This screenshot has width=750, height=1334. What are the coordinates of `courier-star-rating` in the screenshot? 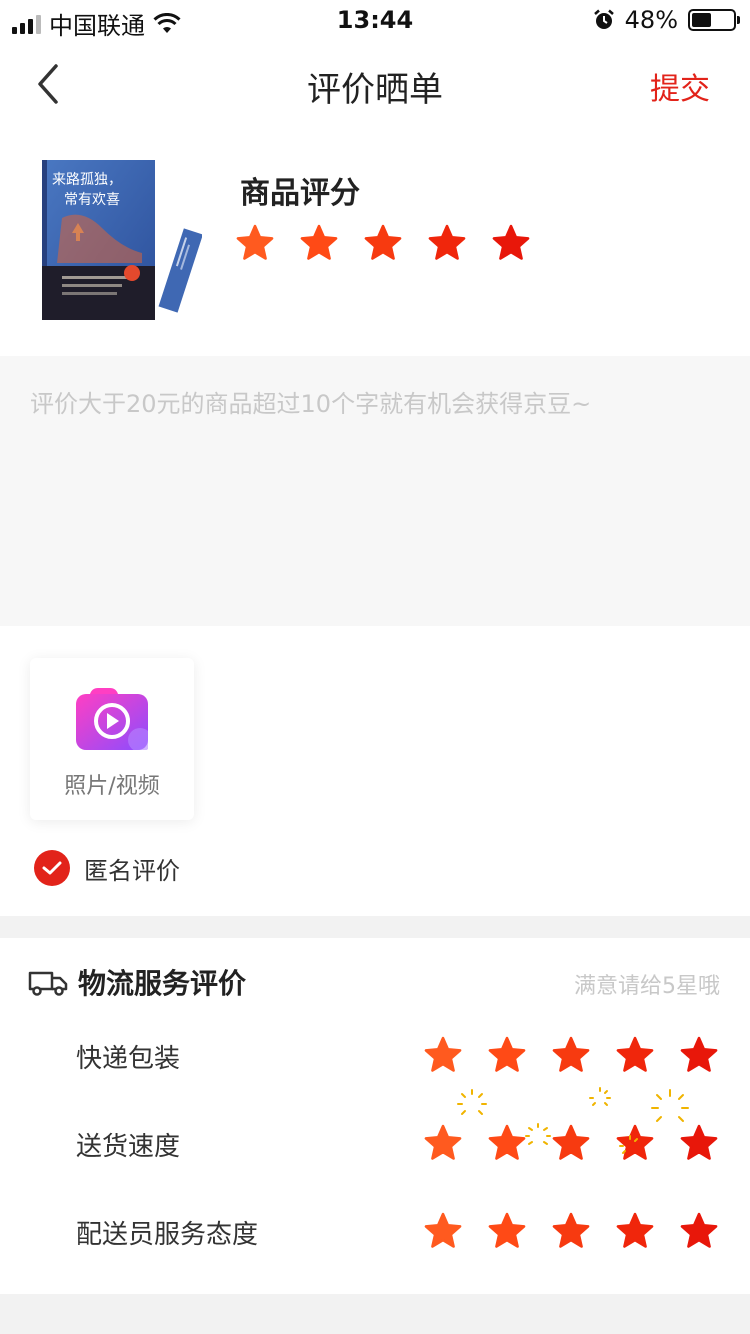 It's located at (571, 1231).